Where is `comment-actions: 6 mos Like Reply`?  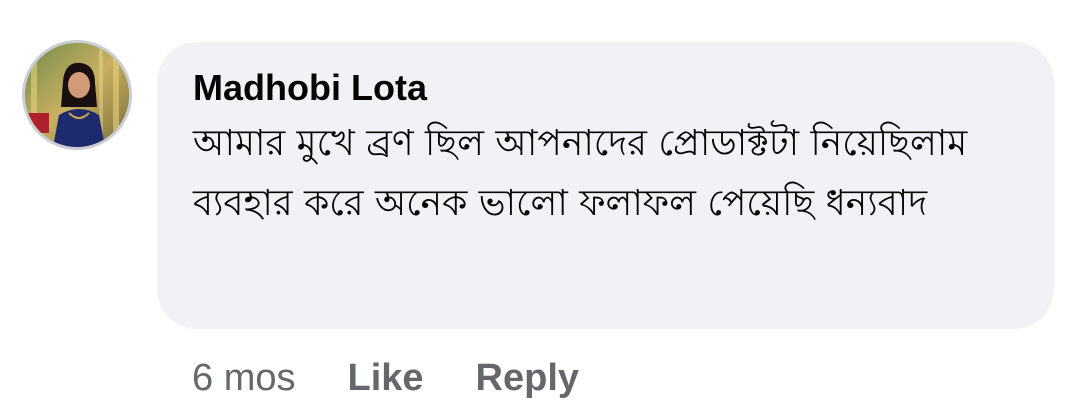
comment-actions: 6 mos Like Reply is located at coordinates (411, 378).